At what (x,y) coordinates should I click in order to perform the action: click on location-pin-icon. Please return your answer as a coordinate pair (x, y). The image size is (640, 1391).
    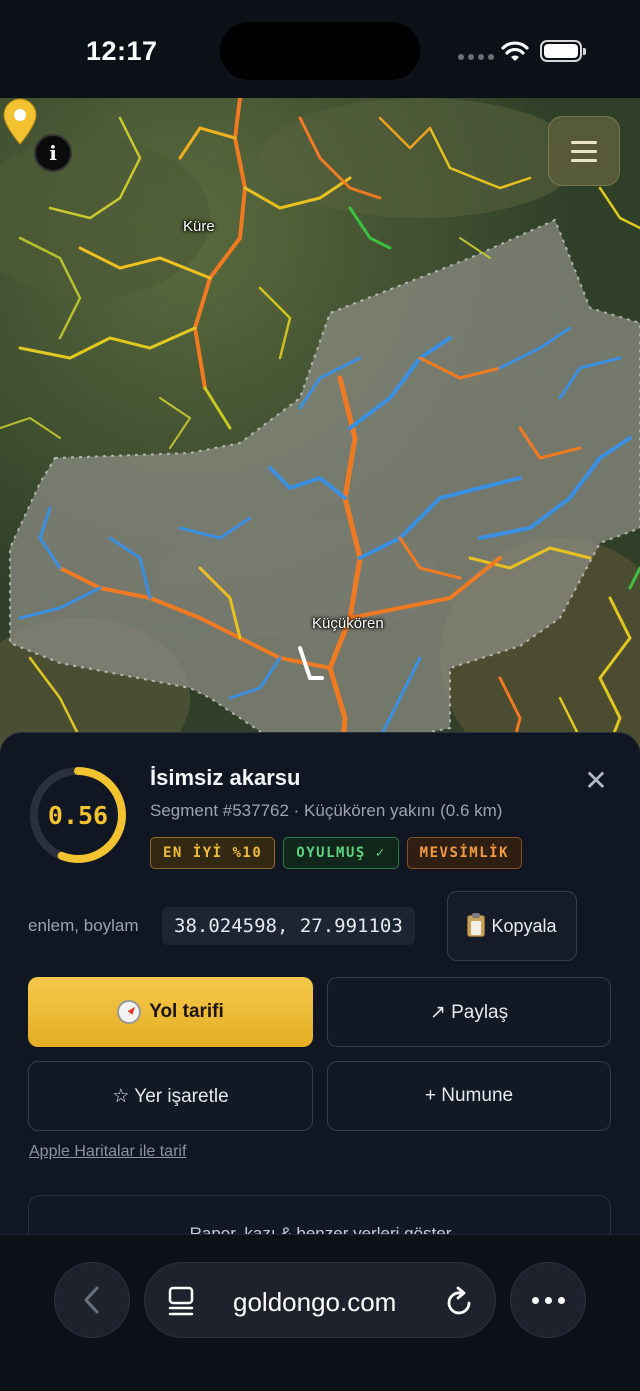
    Looking at the image, I should click on (20, 122).